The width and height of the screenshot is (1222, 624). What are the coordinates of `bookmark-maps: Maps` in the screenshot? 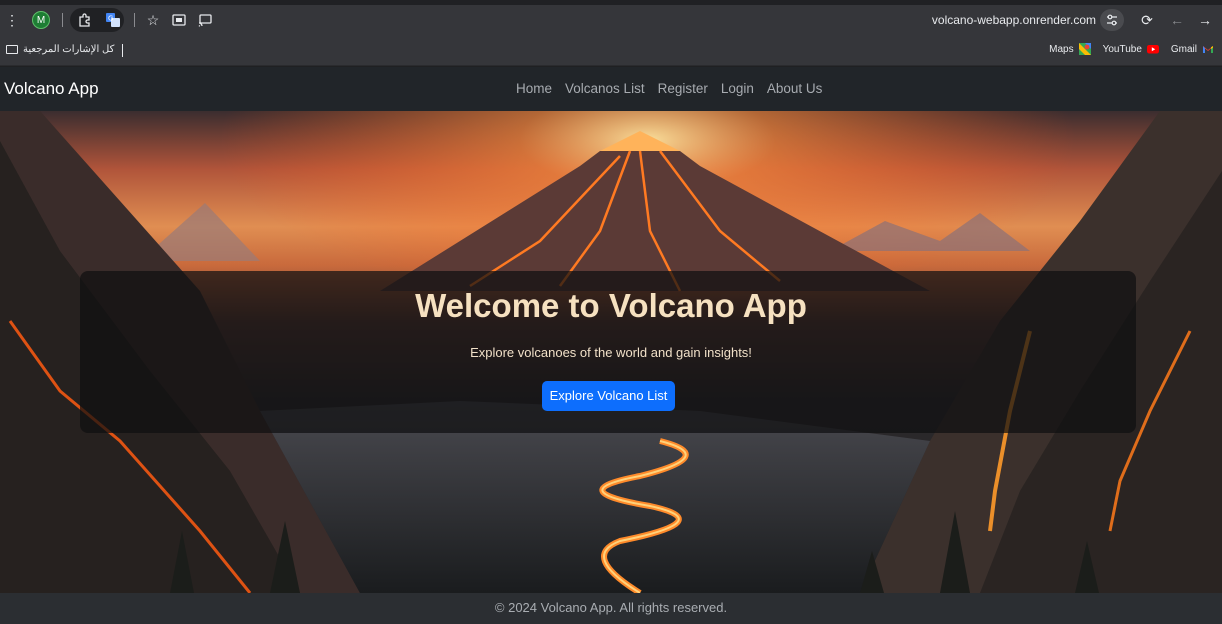 It's located at (1070, 49).